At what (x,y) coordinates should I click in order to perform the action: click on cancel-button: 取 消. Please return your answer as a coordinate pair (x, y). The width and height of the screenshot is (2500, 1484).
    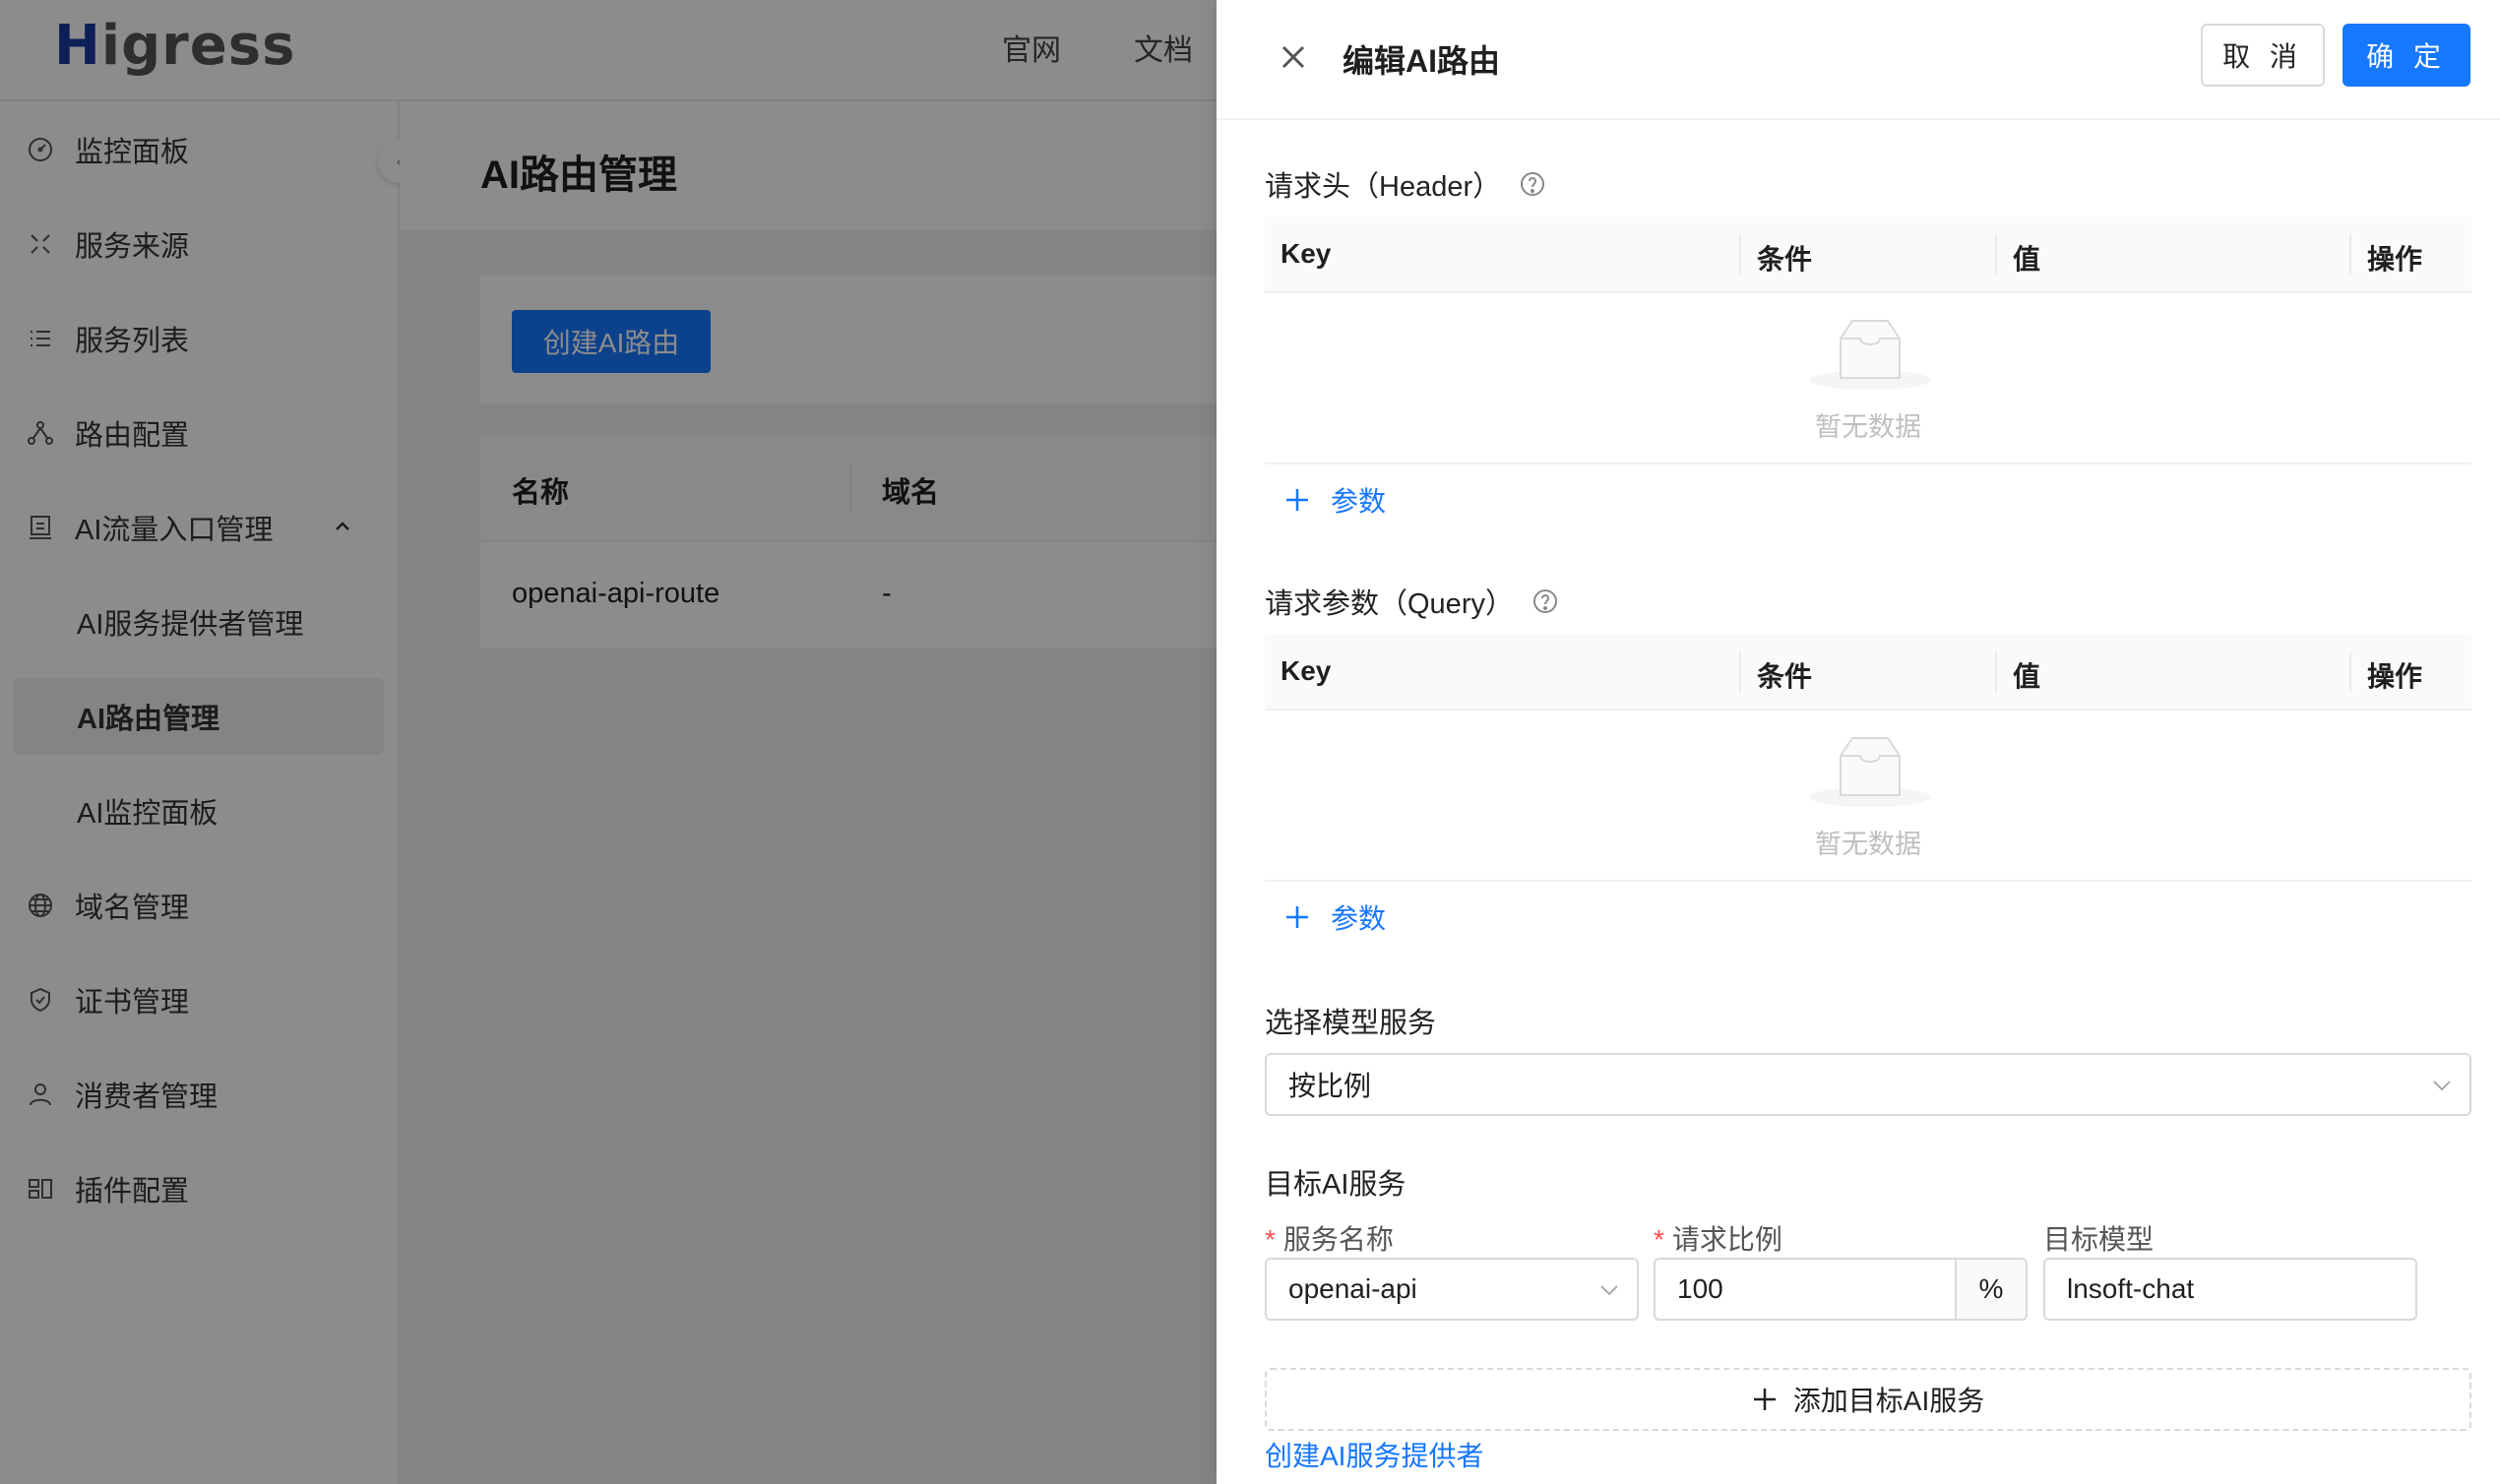
    Looking at the image, I should click on (2263, 56).